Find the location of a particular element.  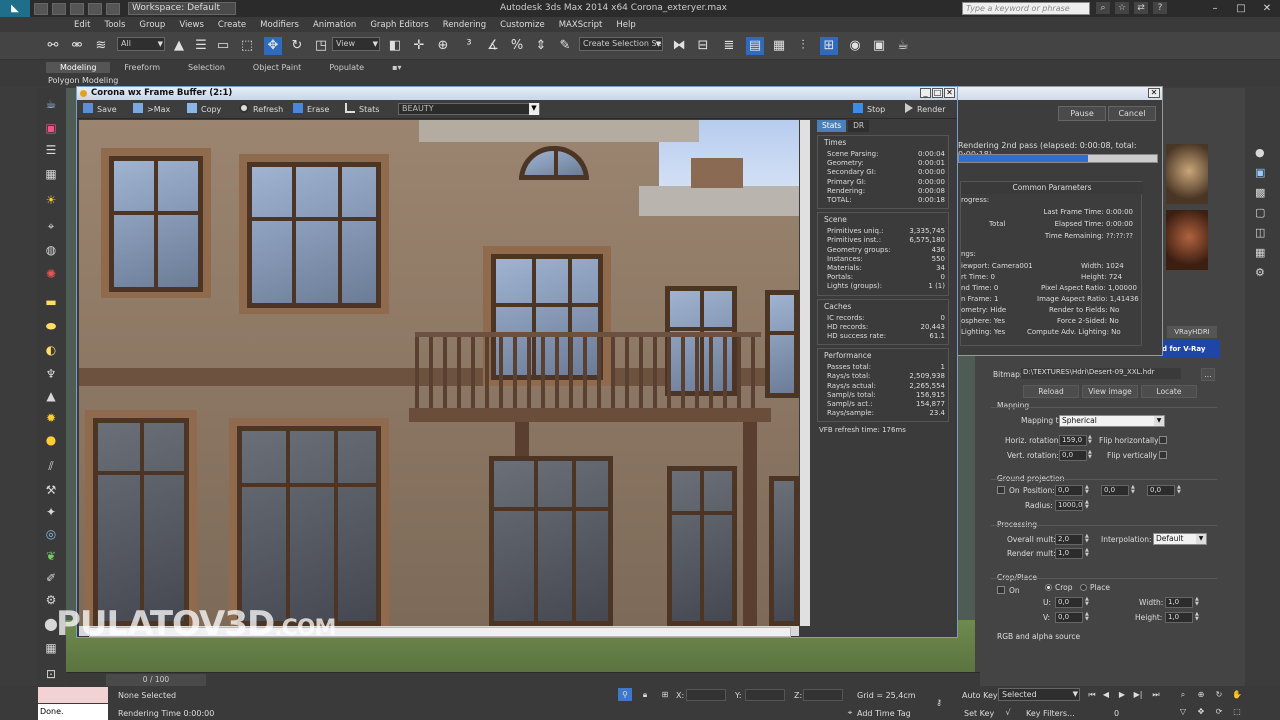

close-icon: ✕ is located at coordinates (1267, 8).